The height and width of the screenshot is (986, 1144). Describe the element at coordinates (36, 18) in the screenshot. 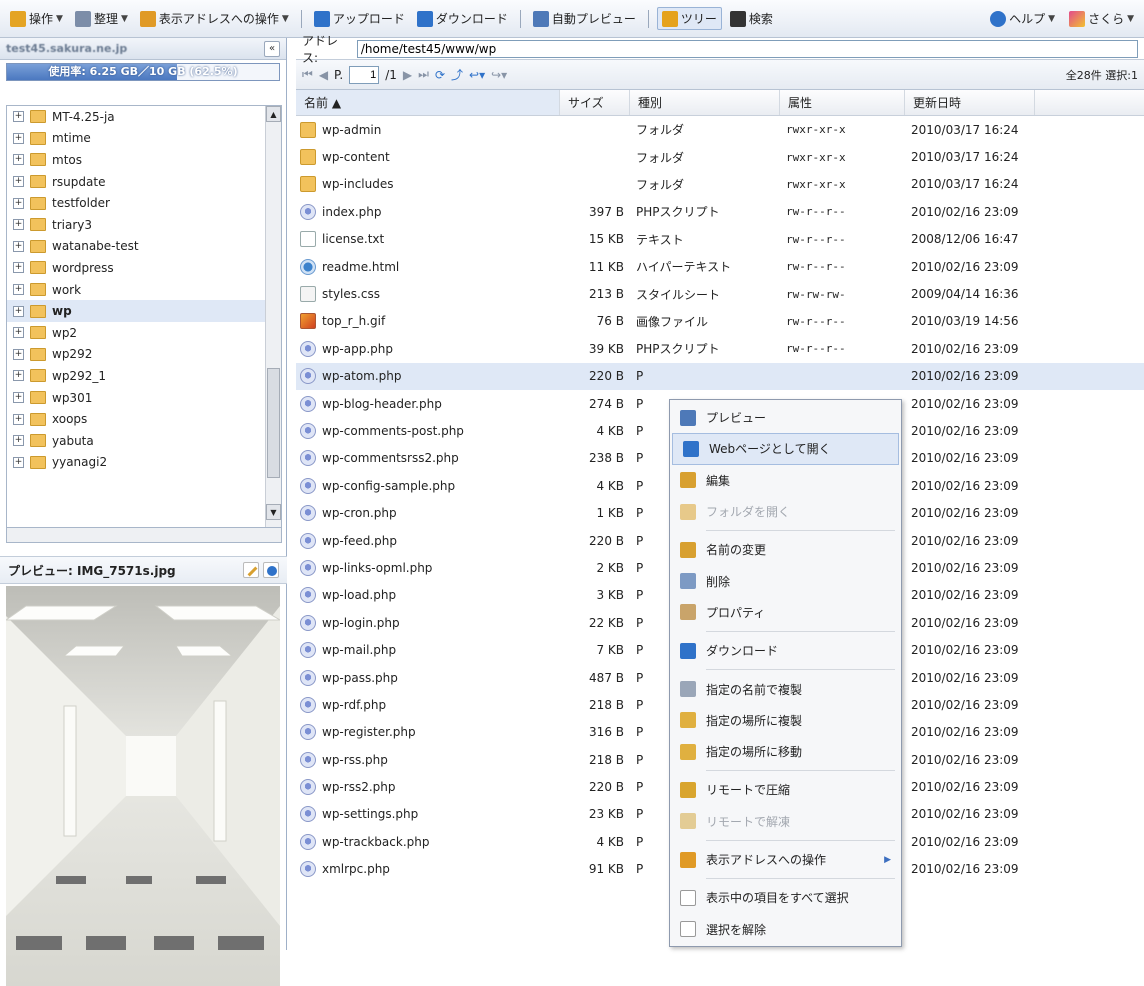

I see `toolbar-button: 操作 ▼` at that location.